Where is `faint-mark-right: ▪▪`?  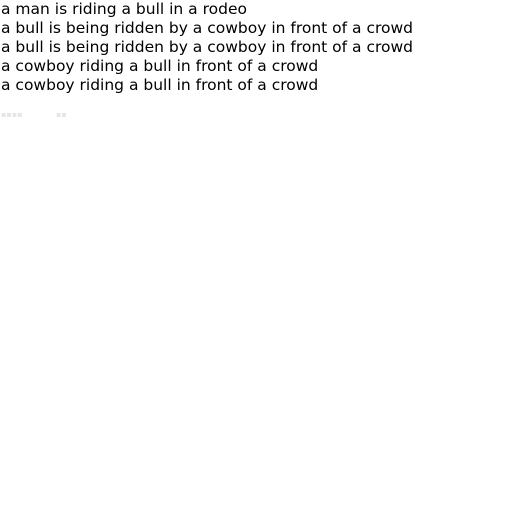
faint-mark-right: ▪▪ is located at coordinates (61, 114).